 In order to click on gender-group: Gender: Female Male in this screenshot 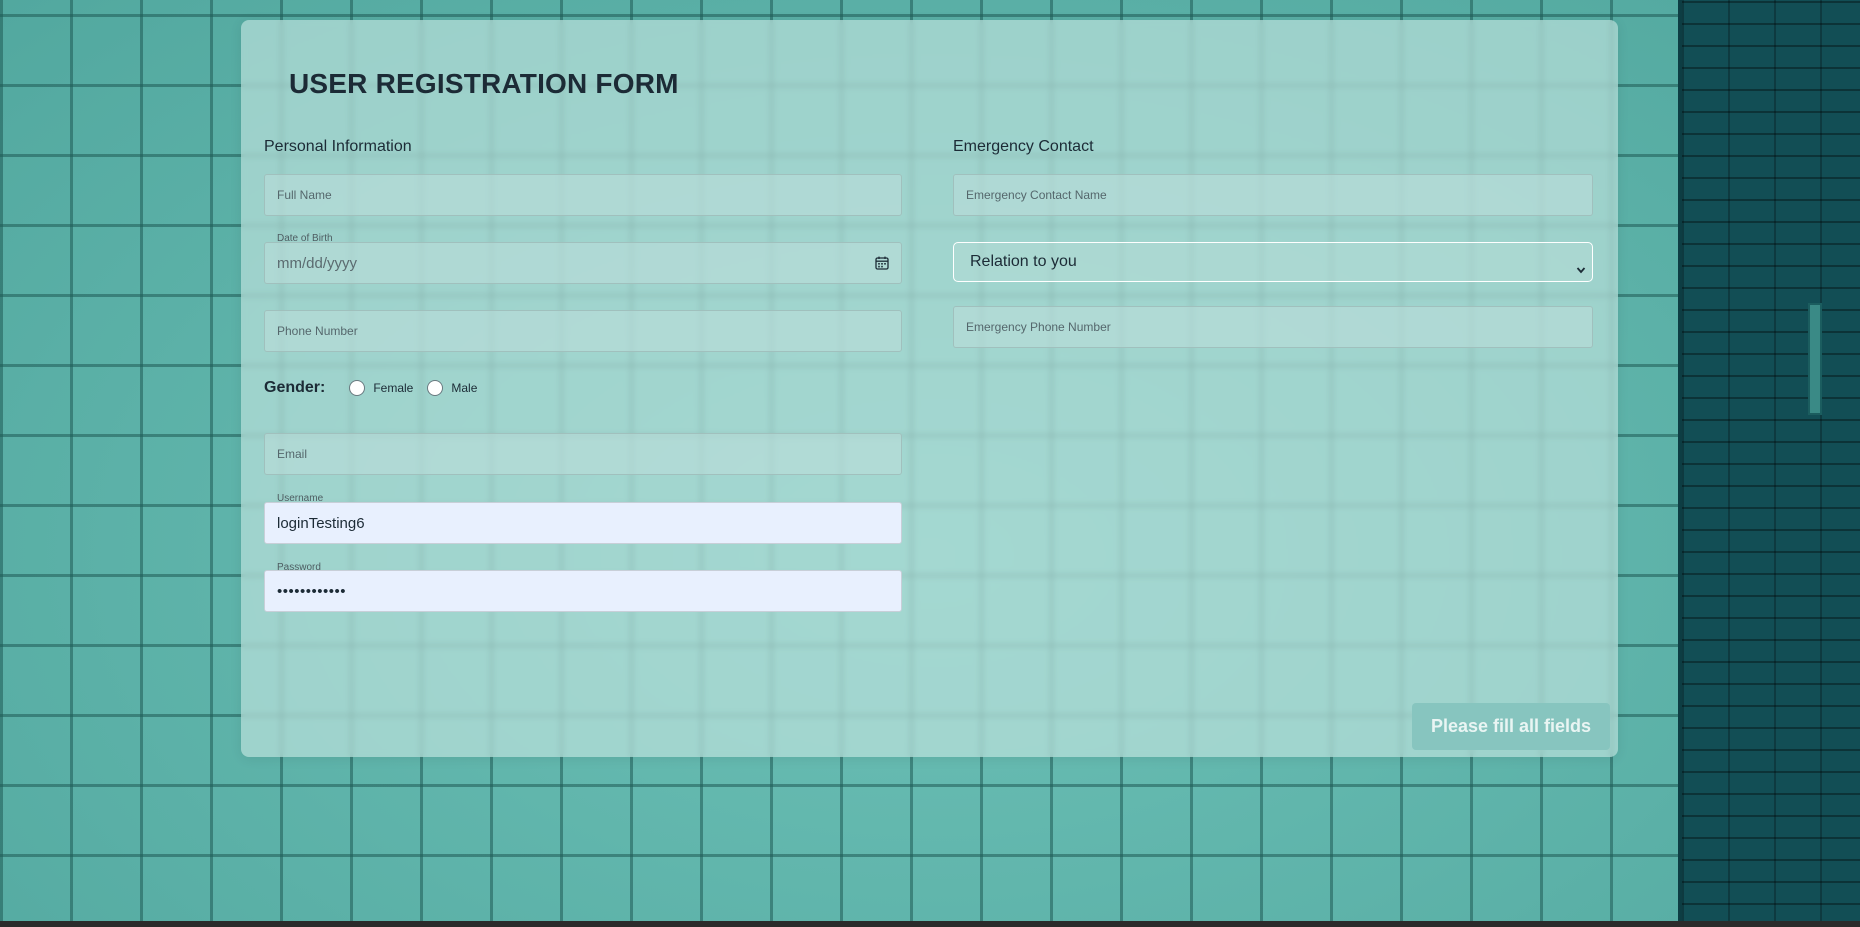, I will do `click(377, 388)`.